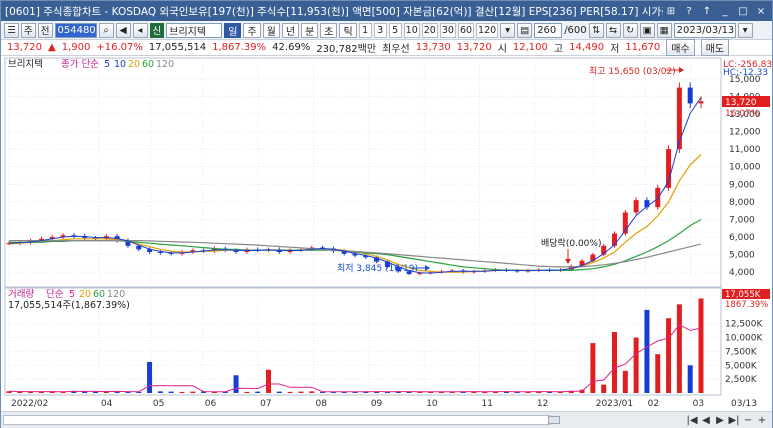  What do you see at coordinates (85, 294) in the screenshot?
I see `volume-legend-ma-20: 20` at bounding box center [85, 294].